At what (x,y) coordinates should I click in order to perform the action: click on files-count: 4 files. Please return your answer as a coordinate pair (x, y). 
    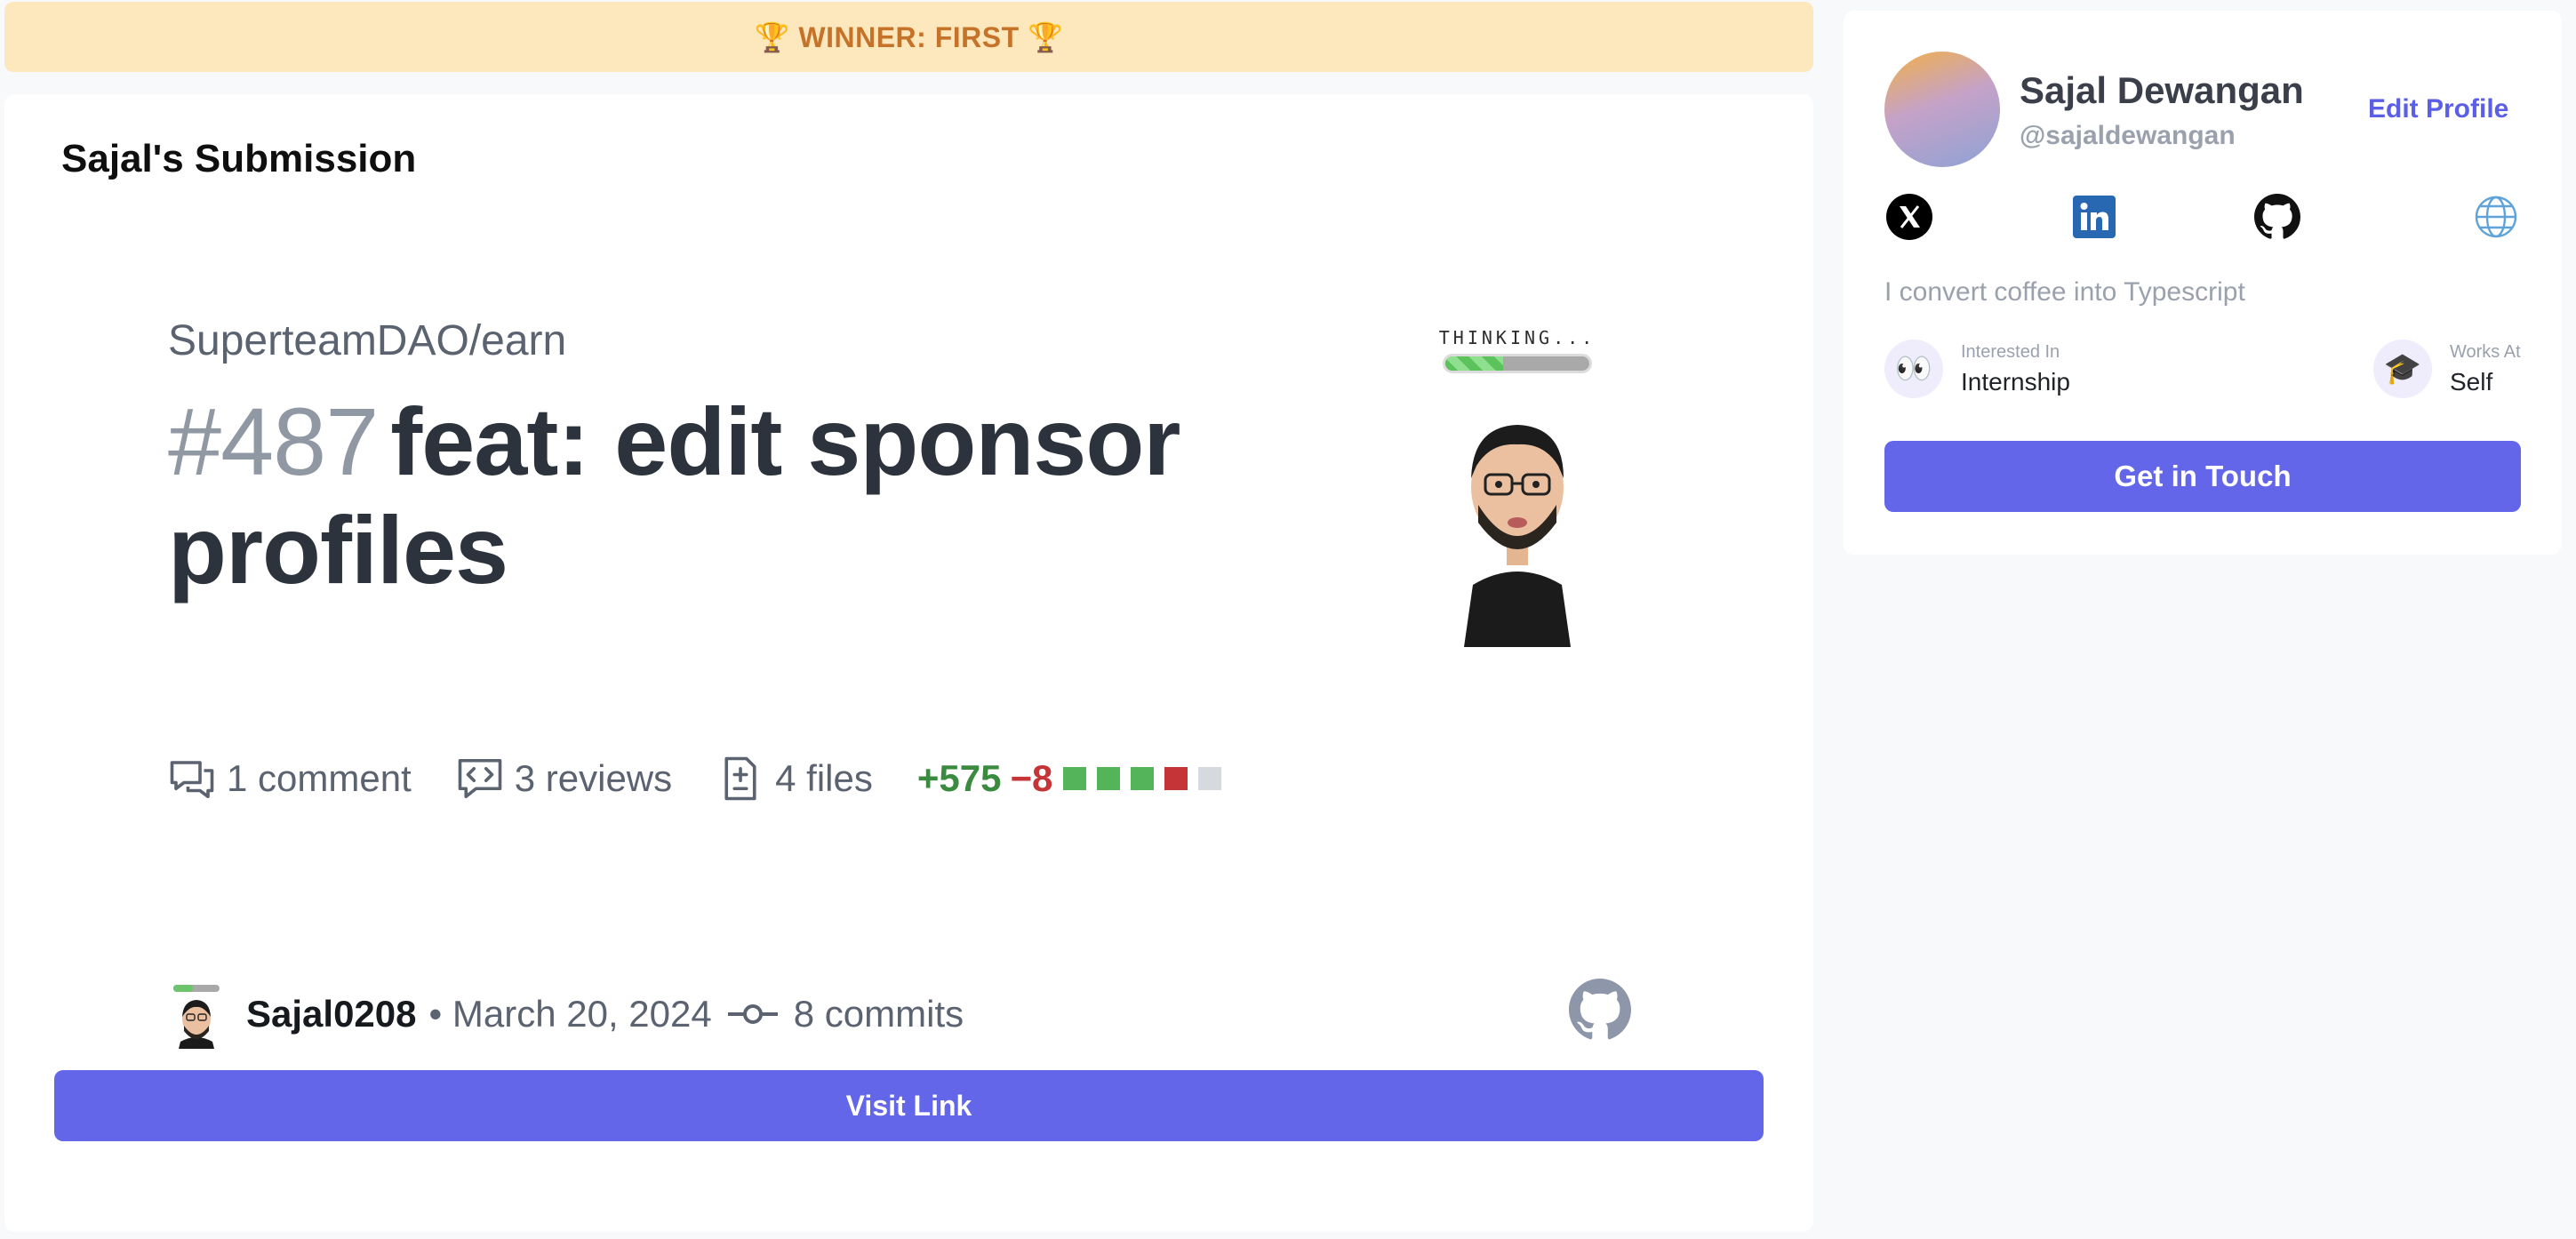
    Looking at the image, I should click on (824, 778).